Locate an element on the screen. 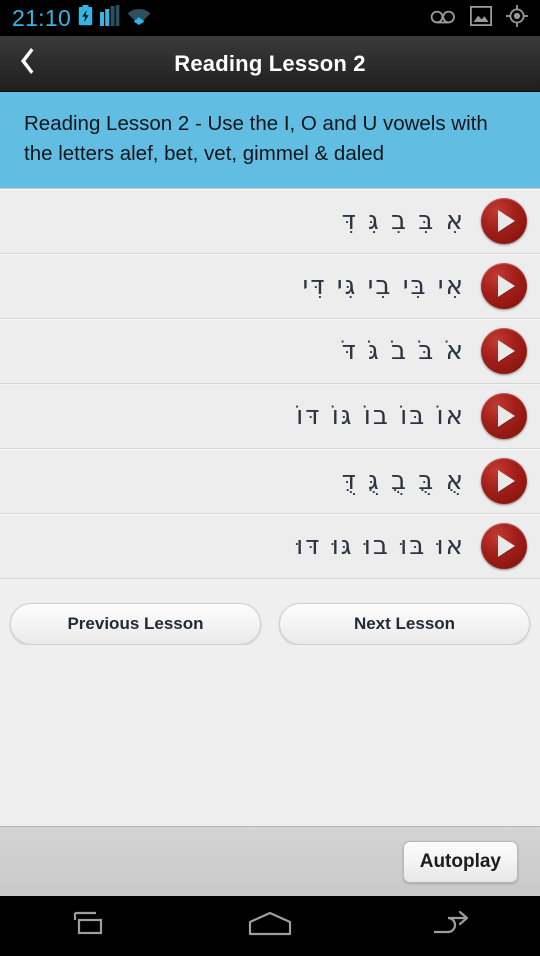 This screenshot has width=540, height=956. next-lesson-button: Next Lesson is located at coordinates (404, 624).